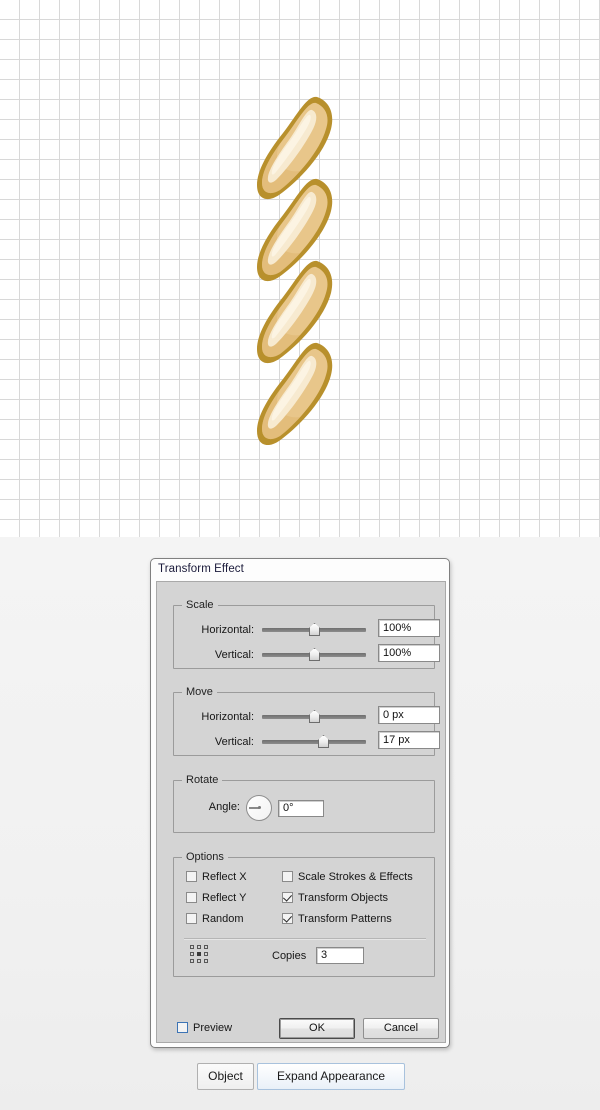 The image size is (600, 1110). Describe the element at coordinates (331, 1076) in the screenshot. I see `expand-appearance-button: Expand Appearance` at that location.